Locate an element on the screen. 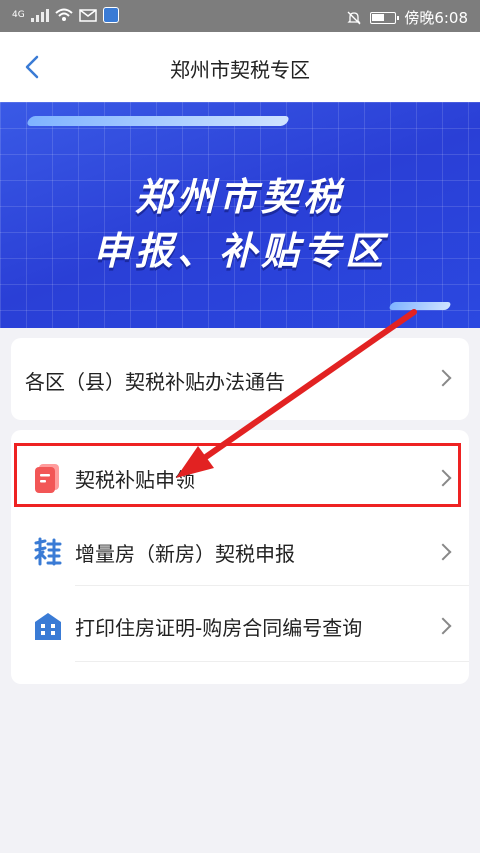  battery-icon is located at coordinates (385, 17).